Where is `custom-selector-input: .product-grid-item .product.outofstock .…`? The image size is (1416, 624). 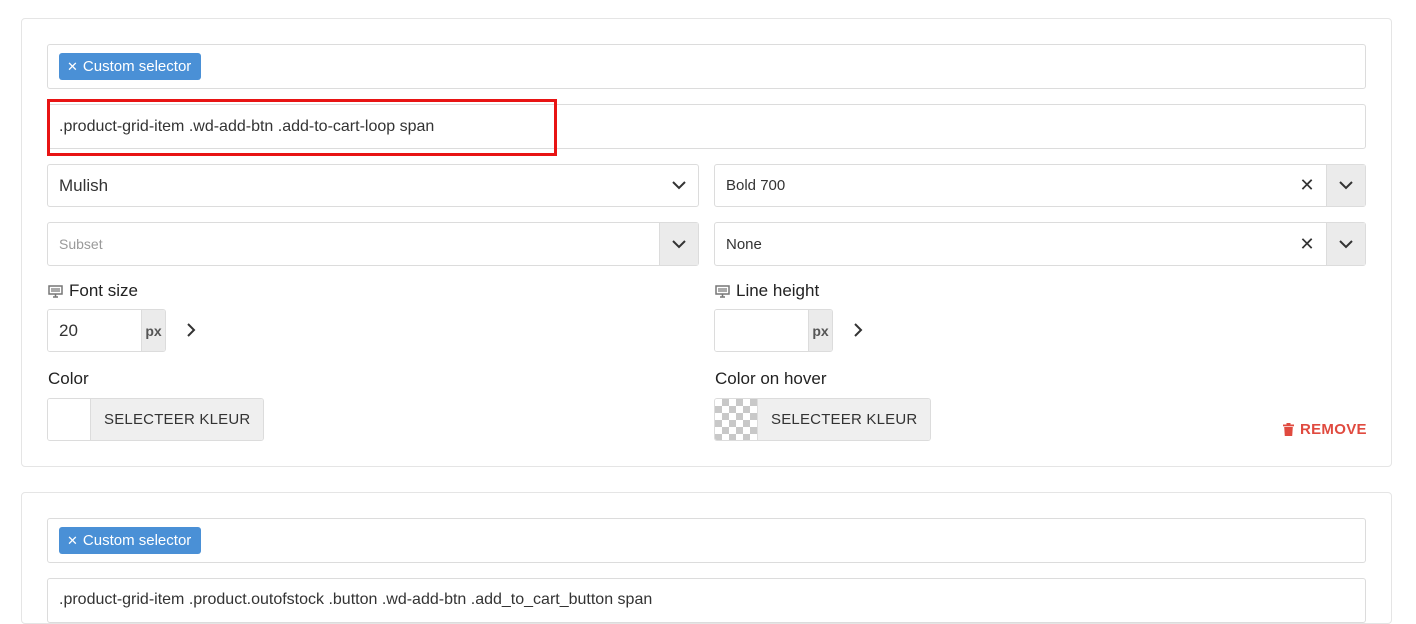 custom-selector-input: .product-grid-item .product.outofstock .… is located at coordinates (706, 600).